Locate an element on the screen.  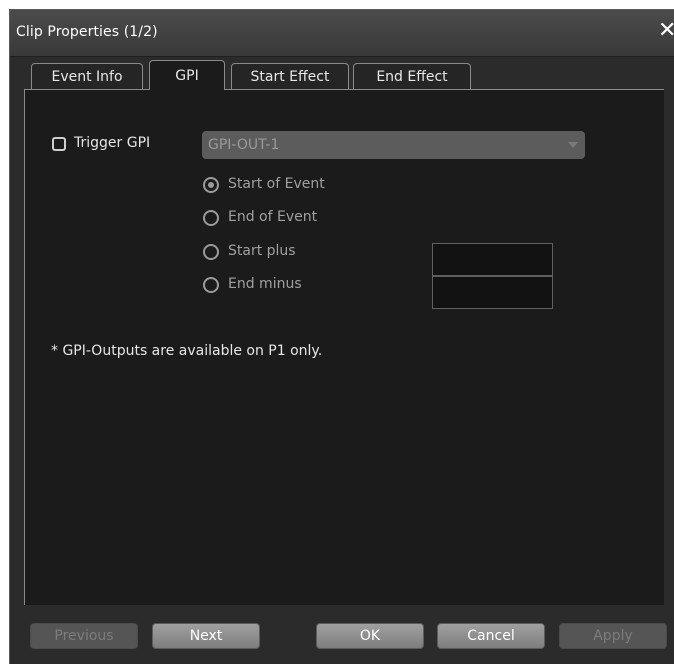
gpi-availability-note: * GPI-Outputs are available on P1 only. is located at coordinates (187, 351).